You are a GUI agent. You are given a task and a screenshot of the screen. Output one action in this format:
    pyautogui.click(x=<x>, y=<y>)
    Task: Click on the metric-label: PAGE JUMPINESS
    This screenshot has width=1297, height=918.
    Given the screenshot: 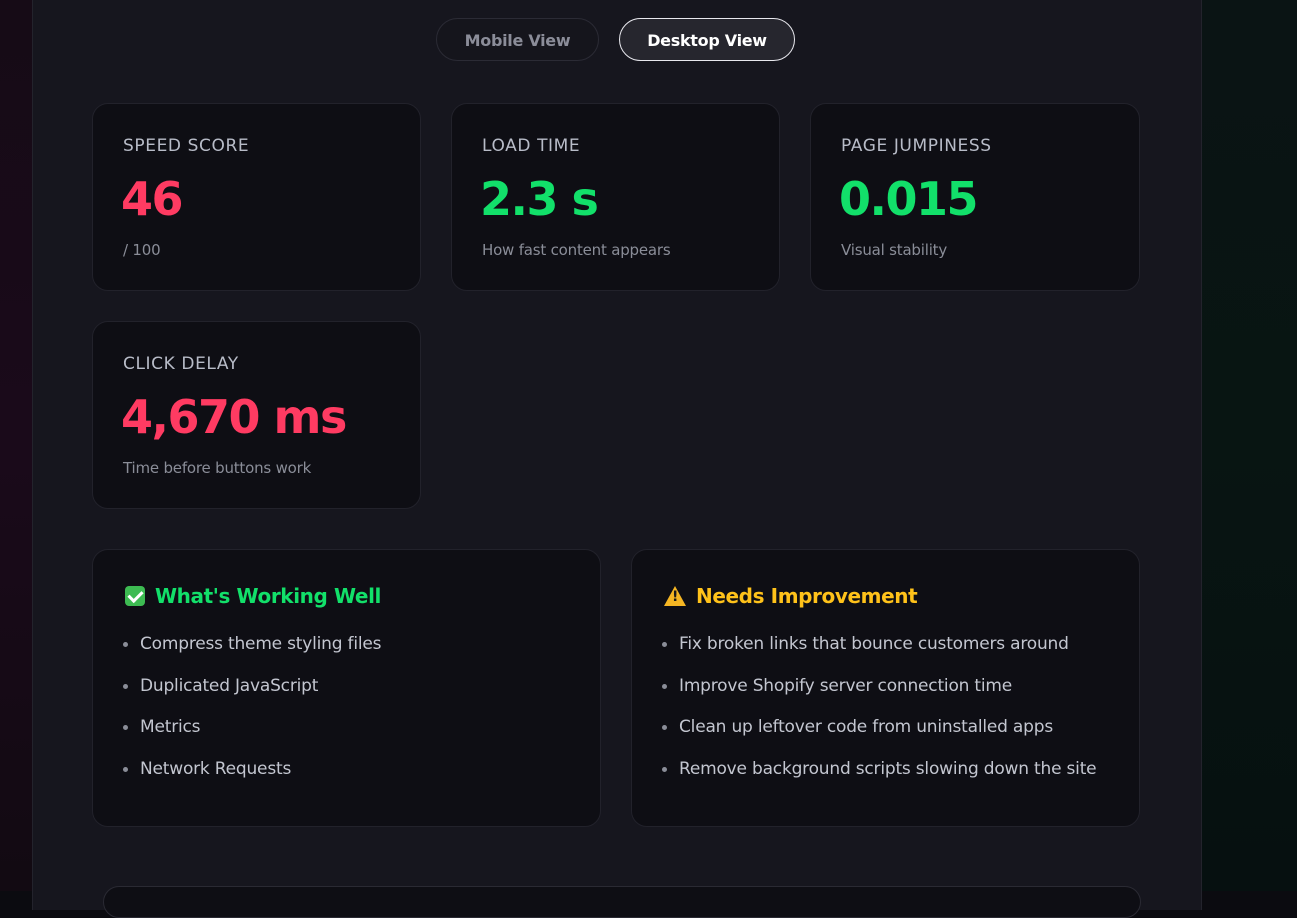 What is the action you would take?
    pyautogui.click(x=916, y=146)
    